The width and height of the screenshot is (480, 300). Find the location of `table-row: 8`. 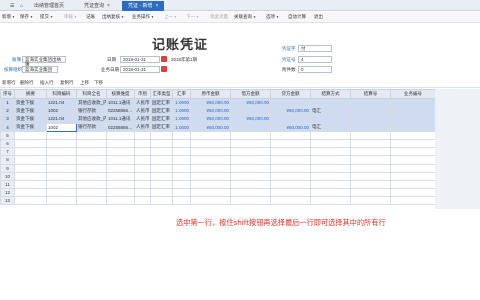

table-row: 8 is located at coordinates (218, 160).